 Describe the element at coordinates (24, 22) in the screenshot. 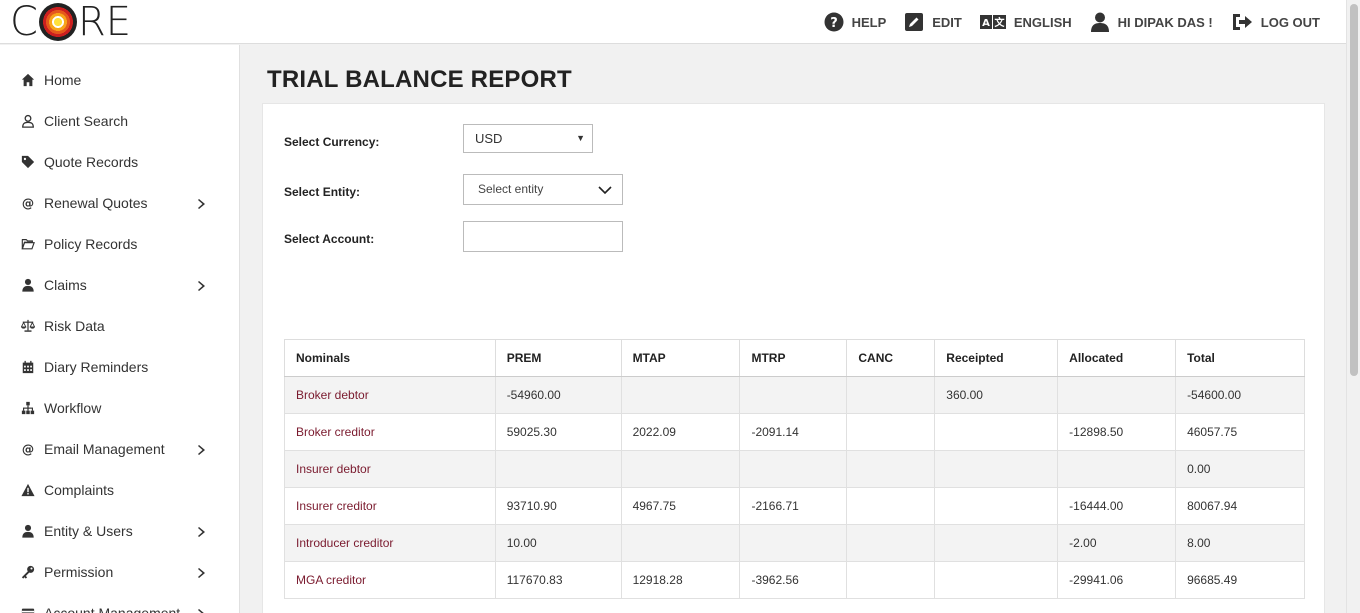

I see `logo-letter-c: C` at that location.